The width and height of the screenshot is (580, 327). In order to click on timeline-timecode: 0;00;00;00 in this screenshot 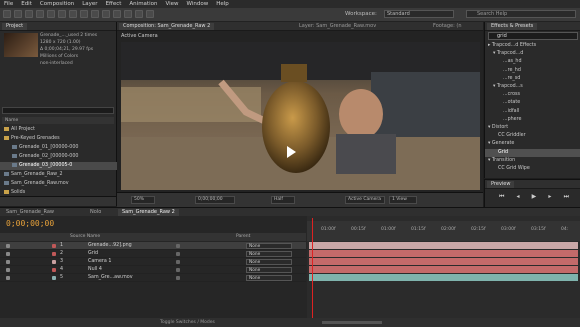, I will do `click(30, 223)`.